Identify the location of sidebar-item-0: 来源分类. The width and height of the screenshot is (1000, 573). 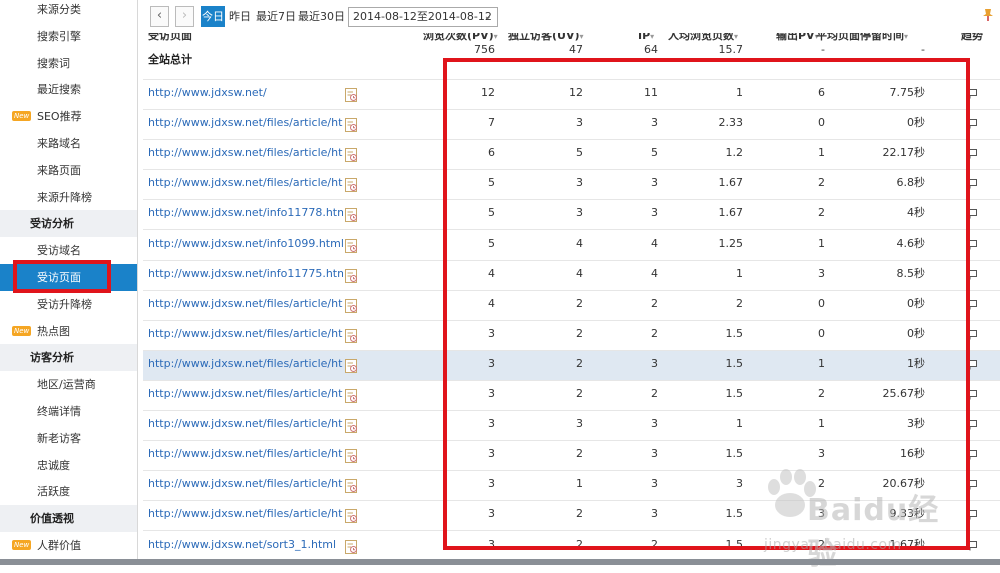
(68, 11).